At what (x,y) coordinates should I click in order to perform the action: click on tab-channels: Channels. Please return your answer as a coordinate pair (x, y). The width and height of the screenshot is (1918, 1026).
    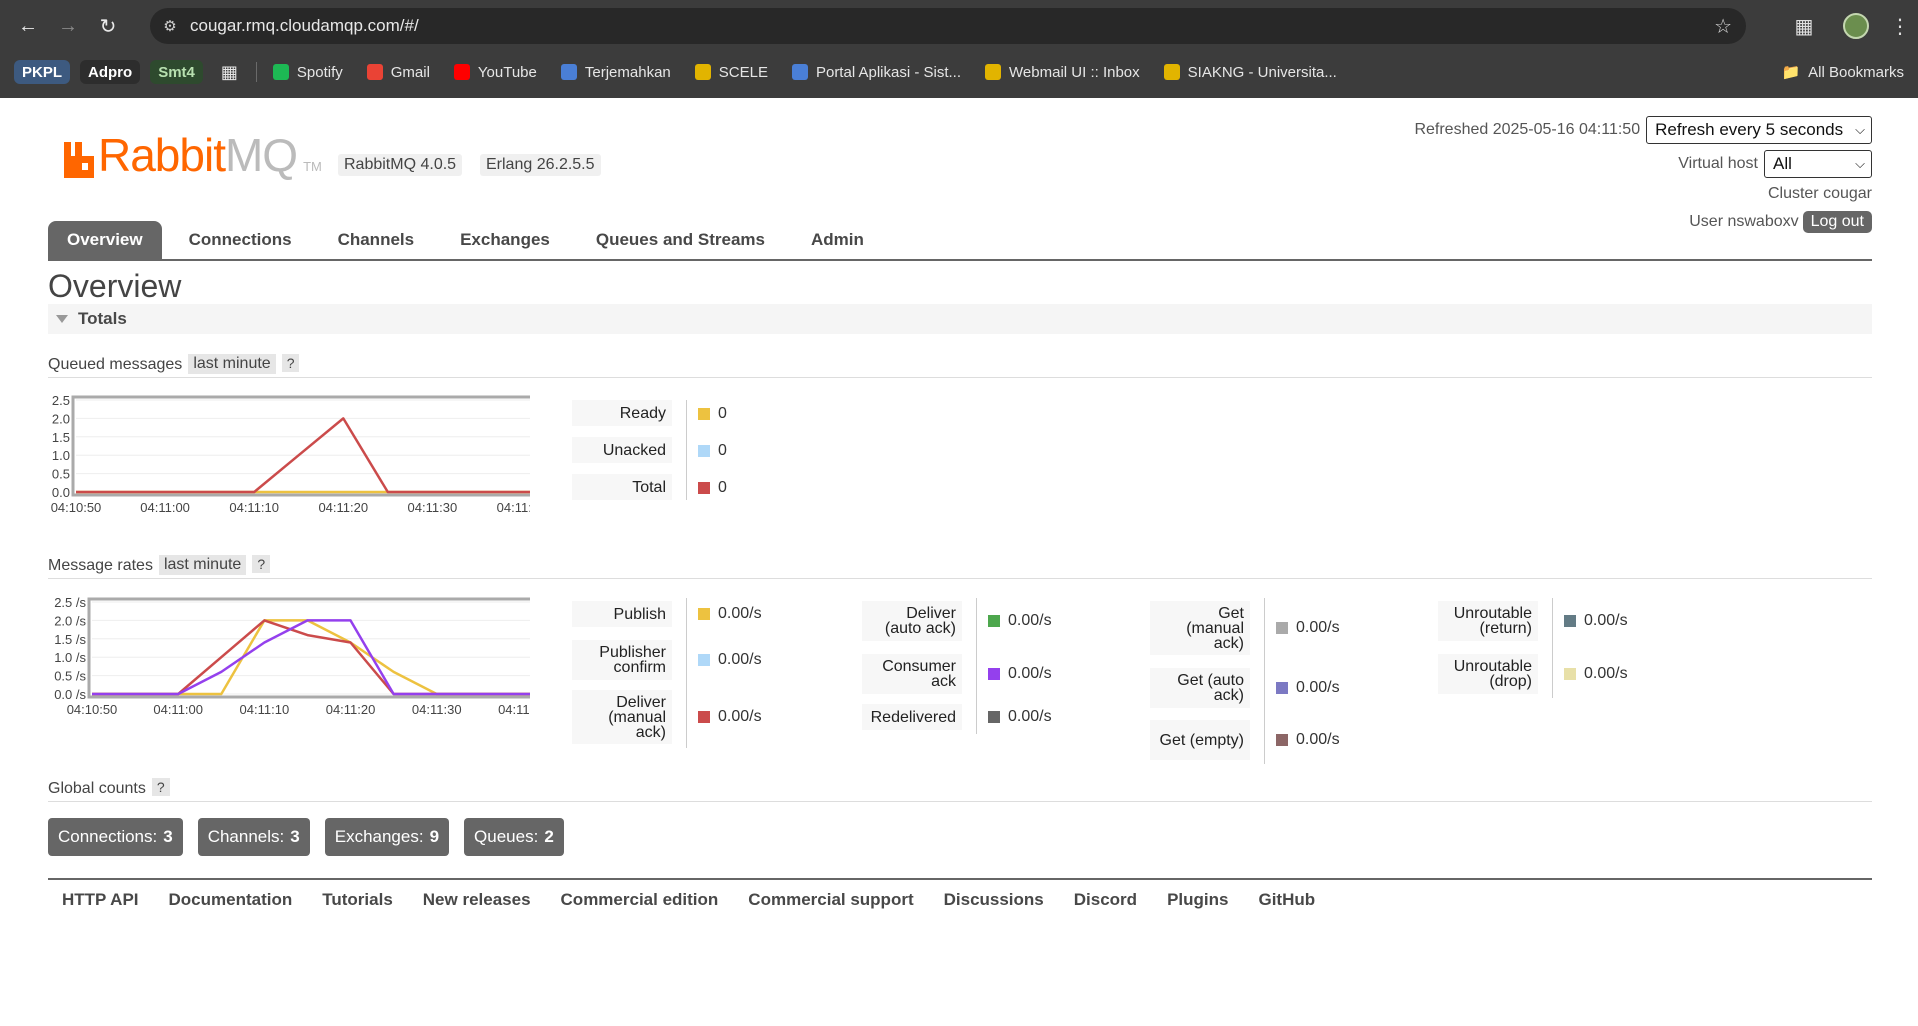
    Looking at the image, I should click on (376, 240).